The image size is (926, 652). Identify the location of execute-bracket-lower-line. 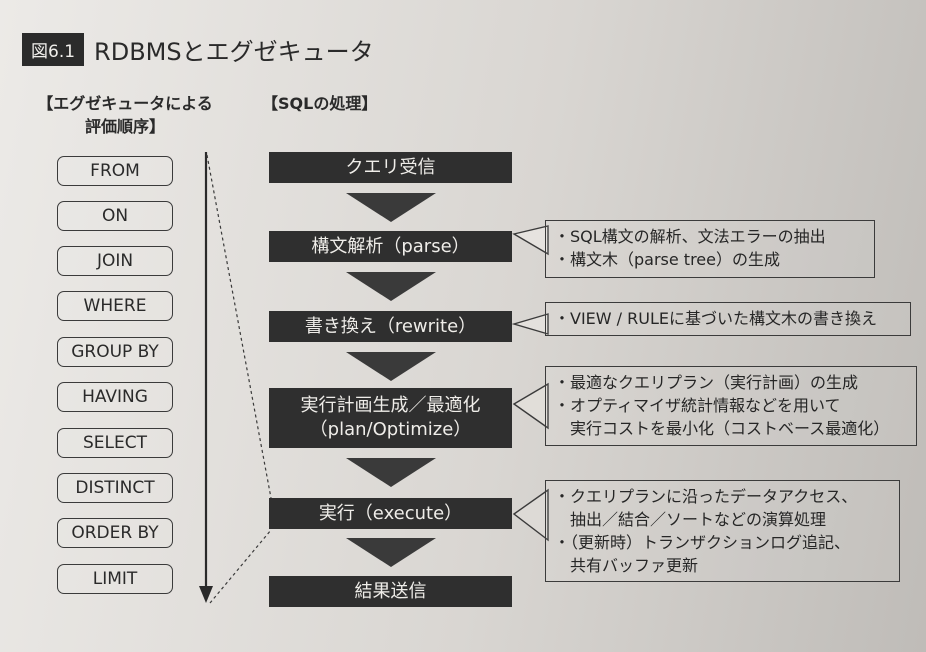
(240, 566).